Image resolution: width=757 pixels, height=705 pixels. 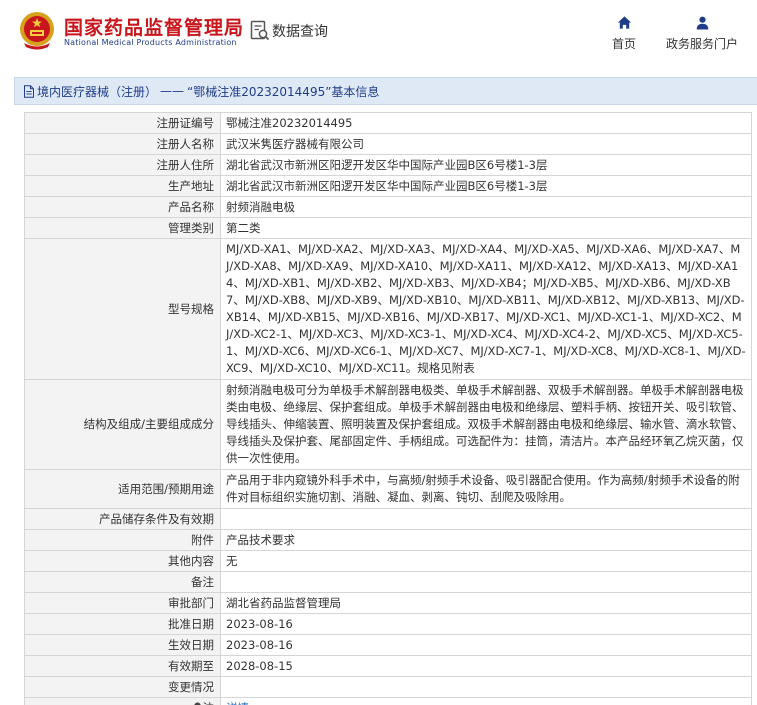 I want to click on field-value: 鄂械注准20232014495, so click(x=486, y=123).